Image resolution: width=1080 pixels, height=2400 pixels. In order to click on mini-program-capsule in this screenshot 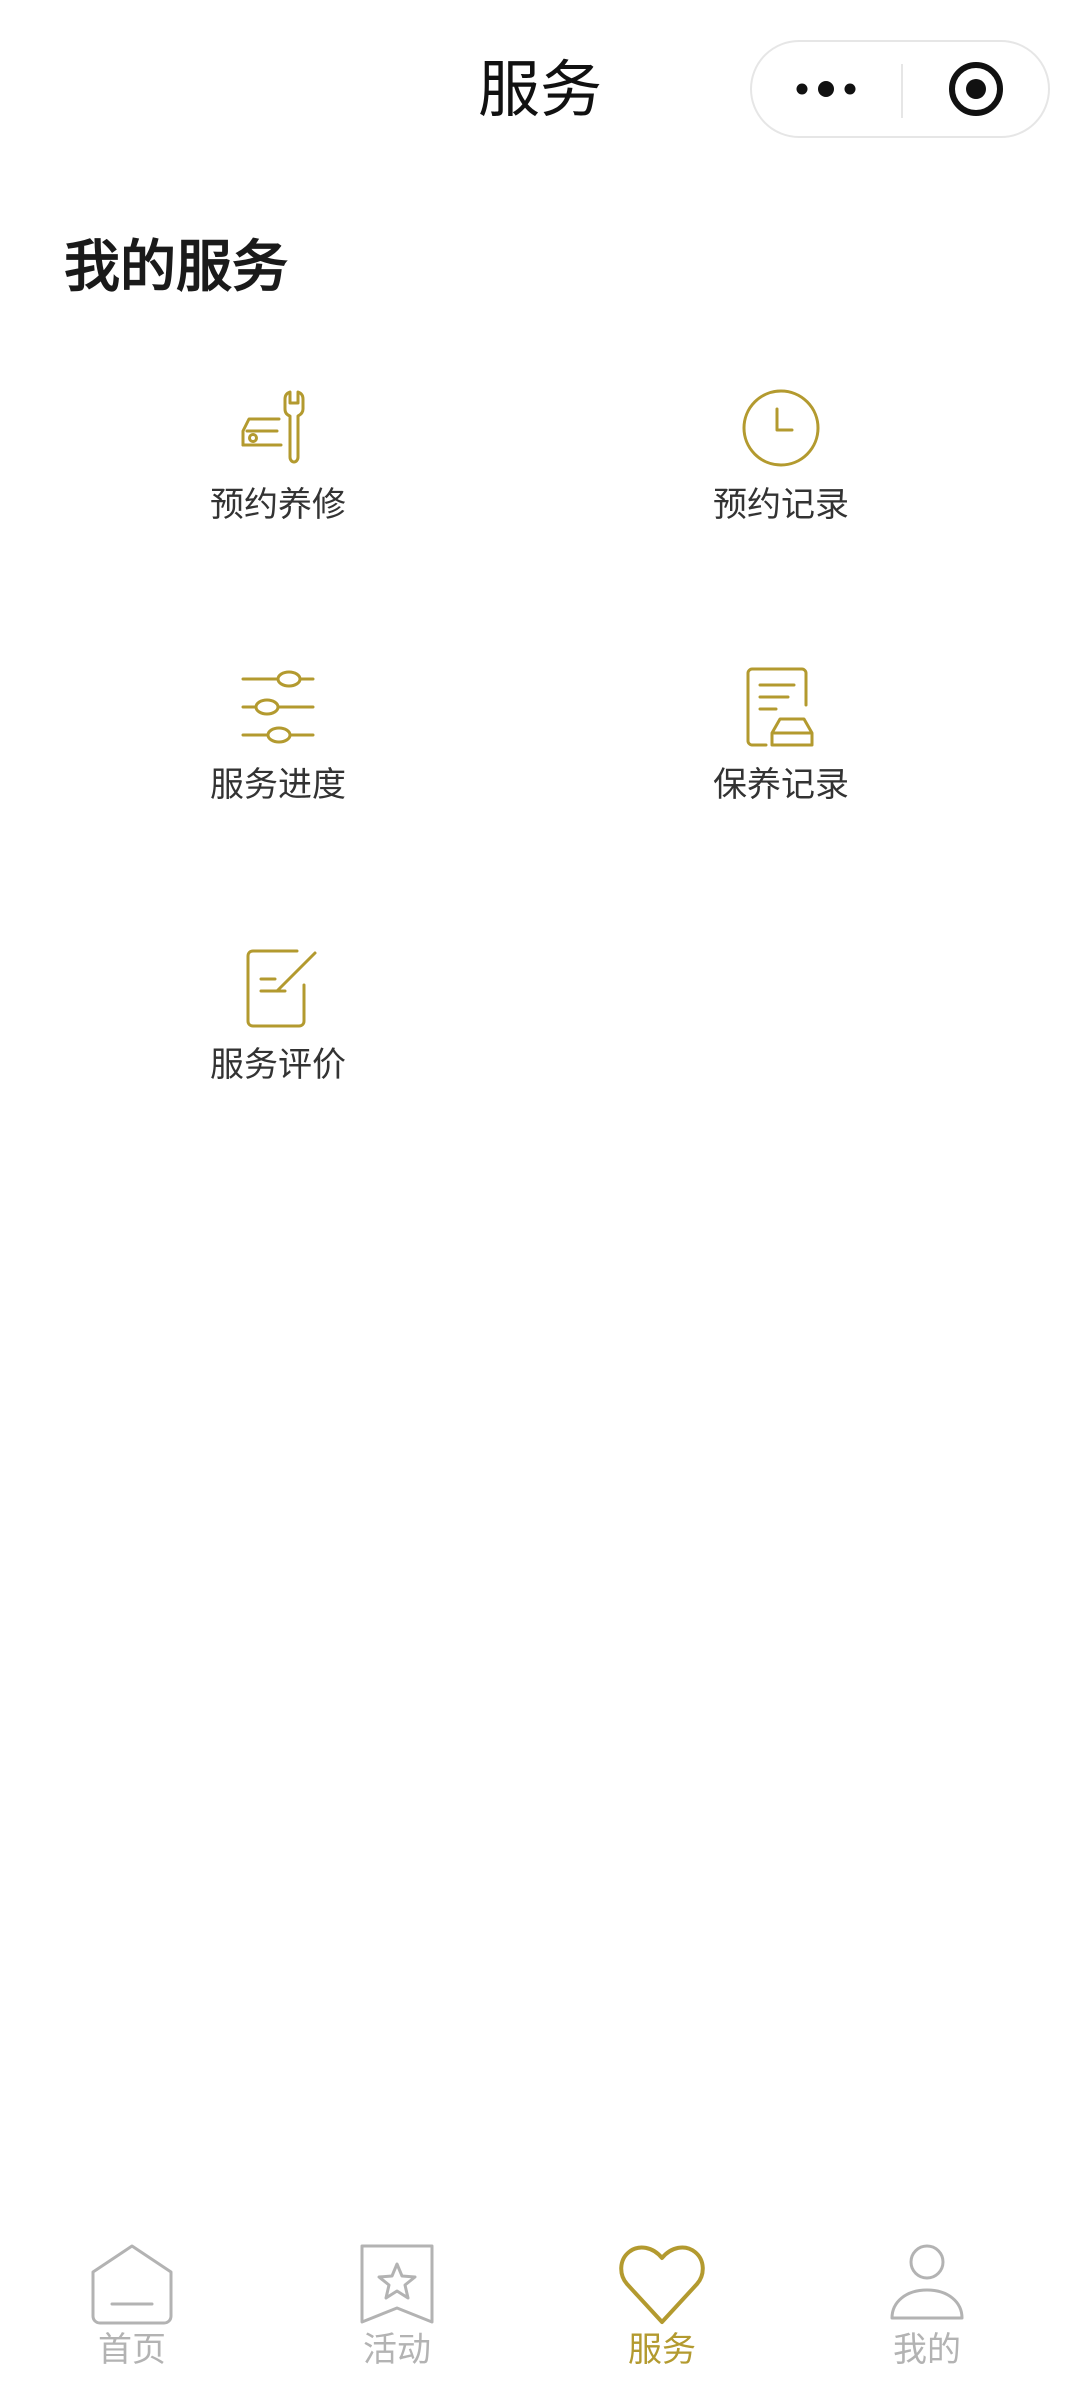, I will do `click(900, 89)`.